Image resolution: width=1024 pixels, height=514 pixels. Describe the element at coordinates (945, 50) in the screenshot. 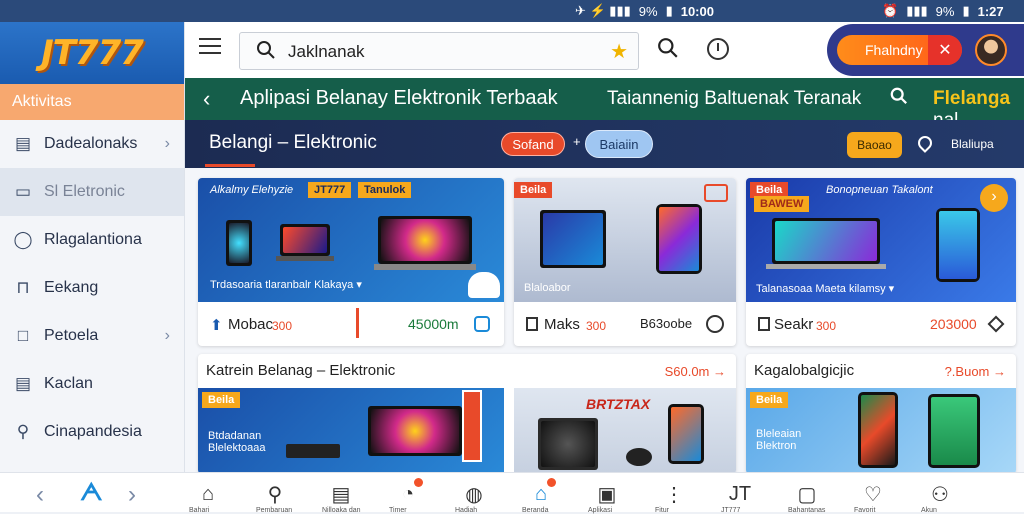

I see `close-icon: ✕` at that location.